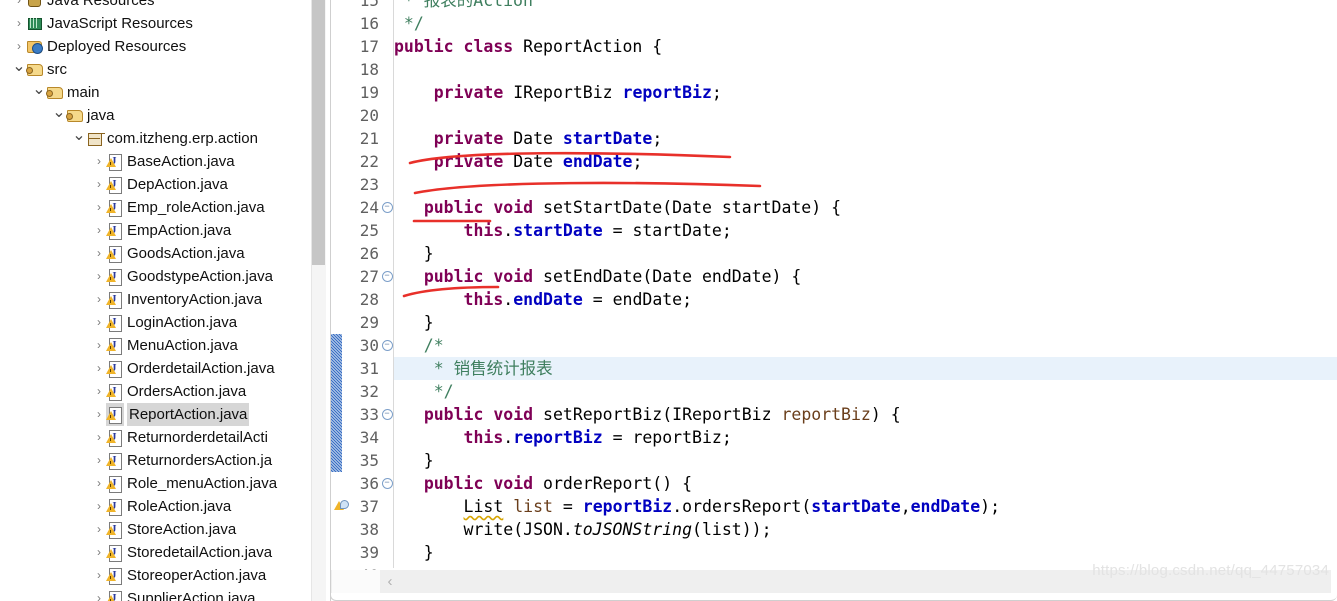 Image resolution: width=1337 pixels, height=601 pixels. I want to click on tree-item-storedetailaction-java: › StoredetailAction.java, so click(136, 552).